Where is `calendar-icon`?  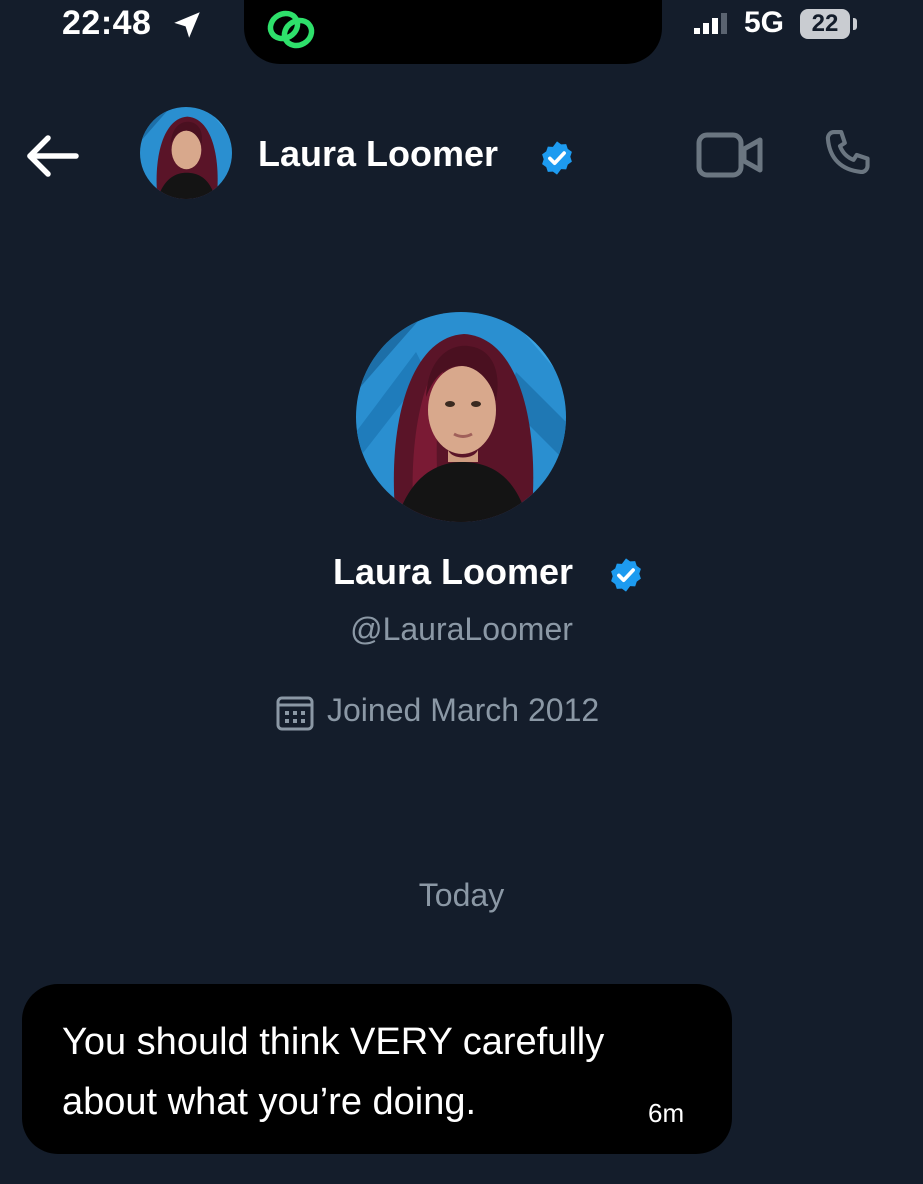 calendar-icon is located at coordinates (295, 713).